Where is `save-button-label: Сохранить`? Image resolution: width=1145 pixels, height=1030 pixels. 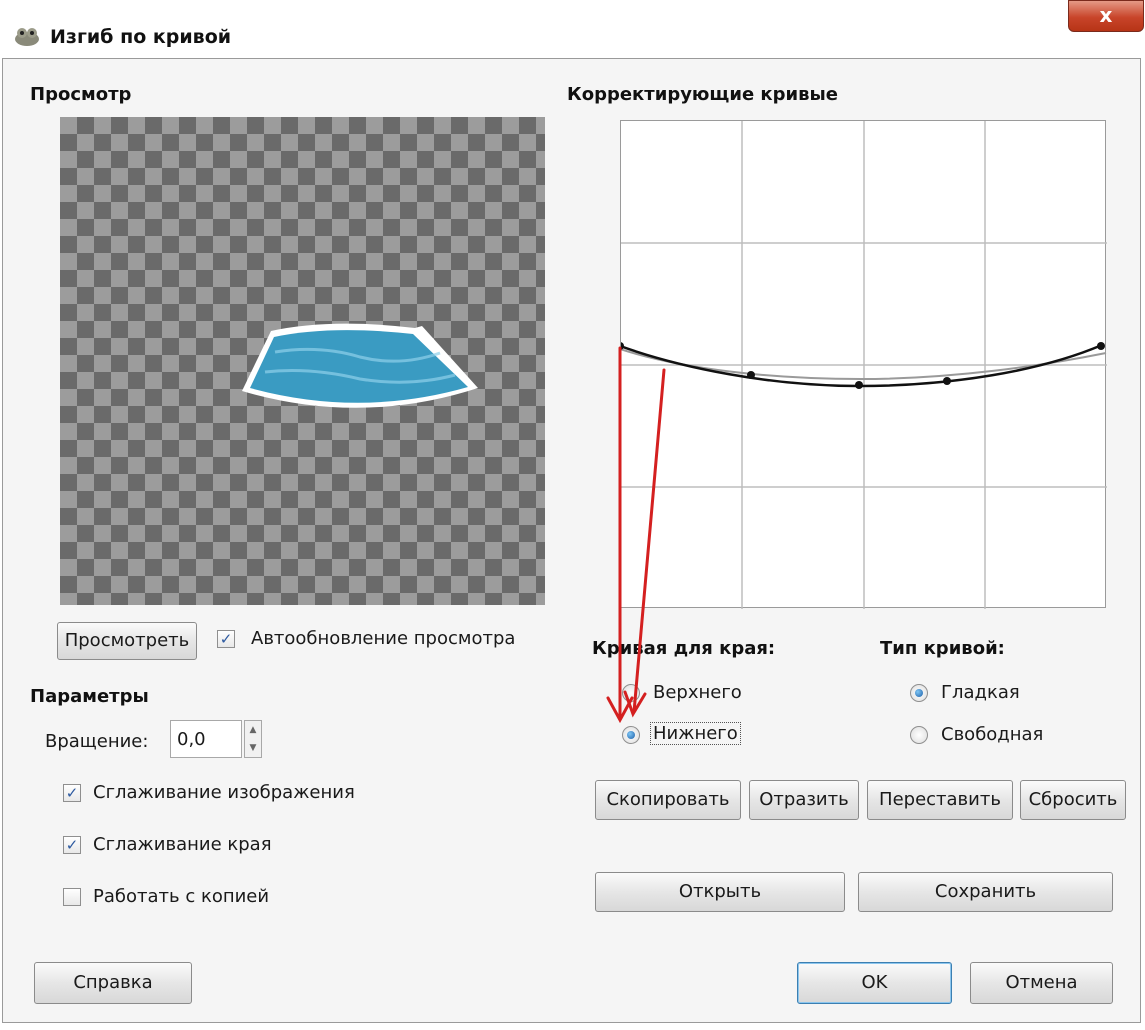 save-button-label: Сохранить is located at coordinates (985, 891).